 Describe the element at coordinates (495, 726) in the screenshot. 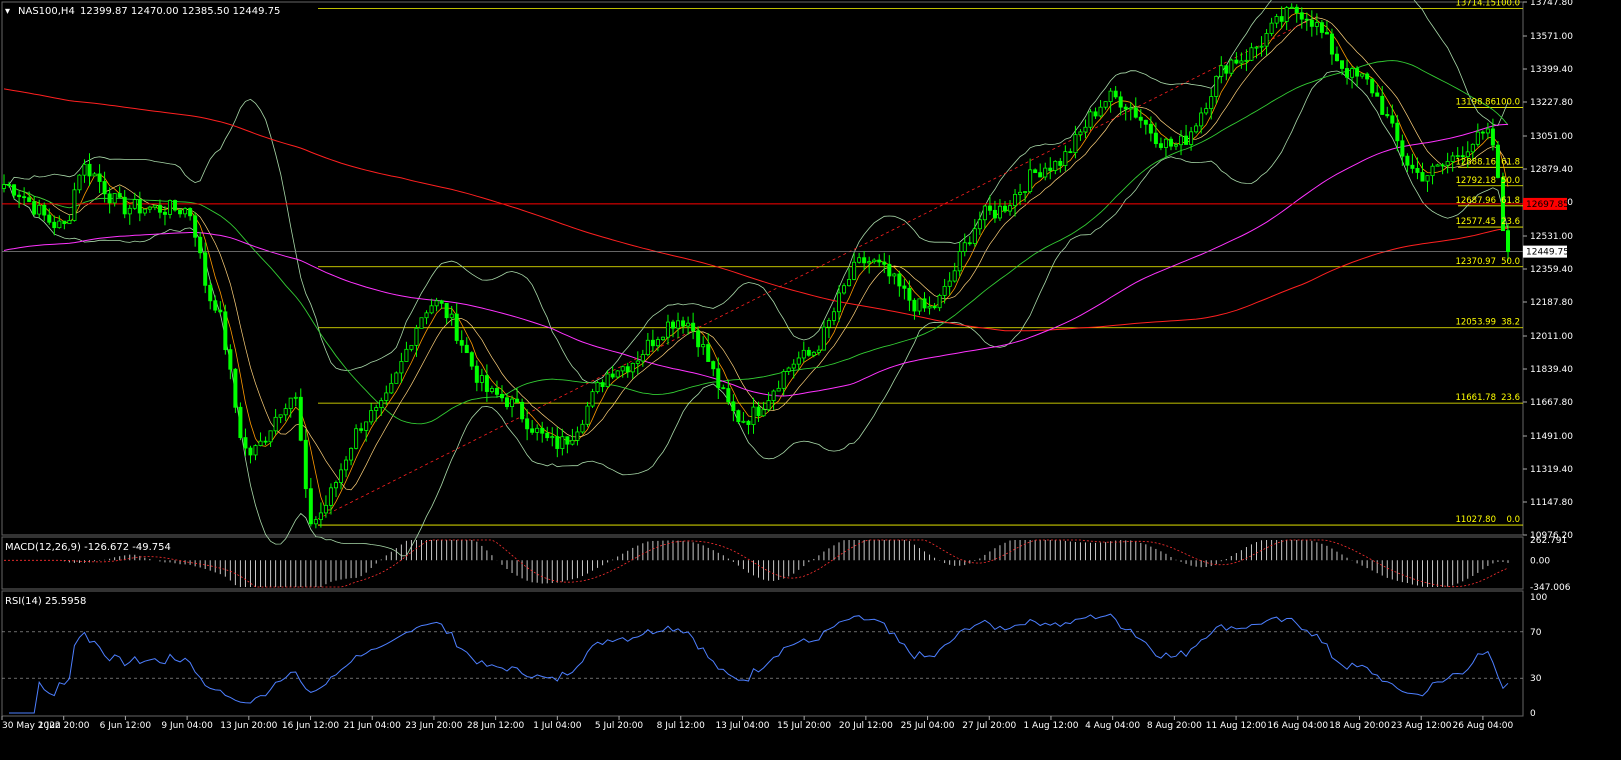

I see `time-tick-label: 28 Jun 12:00` at that location.